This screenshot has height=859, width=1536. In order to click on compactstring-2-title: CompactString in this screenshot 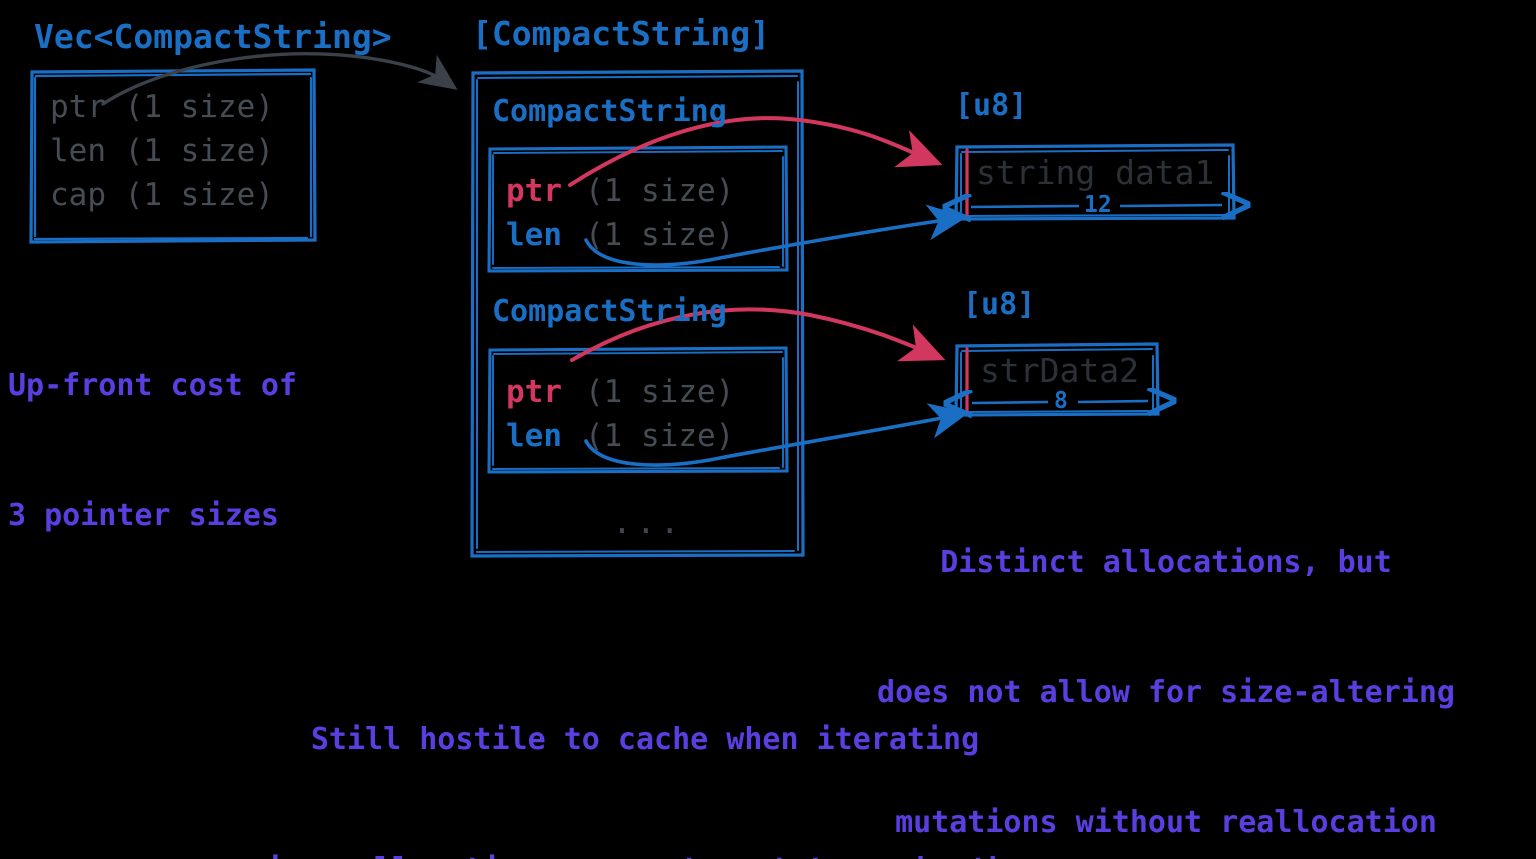, I will do `click(609, 311)`.